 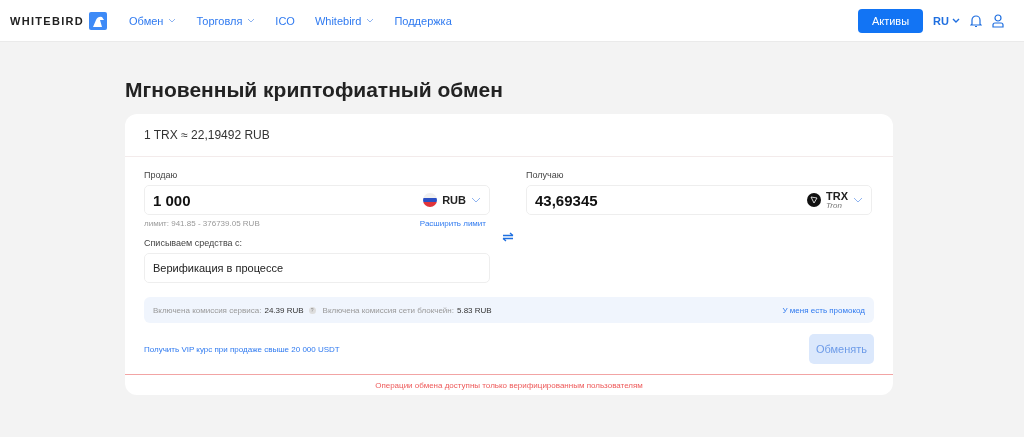 I want to click on coin-icon, so click(x=814, y=200).